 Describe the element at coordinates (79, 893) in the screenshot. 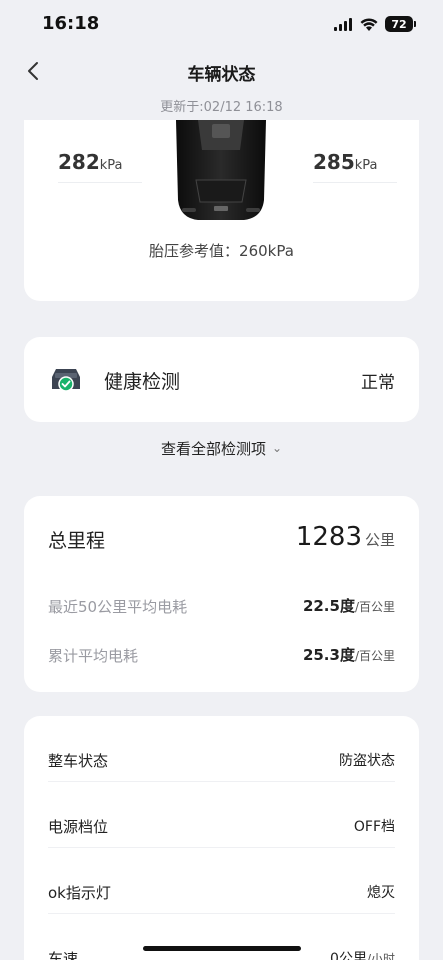

I see `ok-indicator-label: ok指示灯` at that location.